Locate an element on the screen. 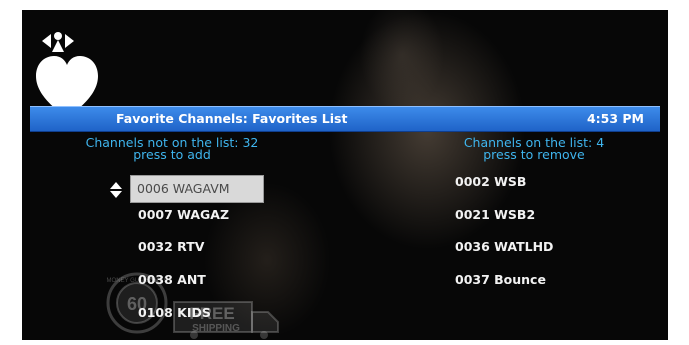 The width and height of the screenshot is (689, 345). add-instruction-label: press to add is located at coordinates (172, 154).